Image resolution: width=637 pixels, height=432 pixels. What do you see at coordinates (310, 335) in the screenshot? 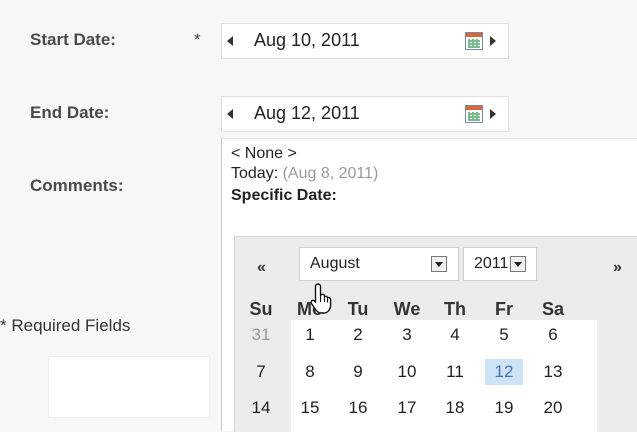
I see `calendar-day: 1` at bounding box center [310, 335].